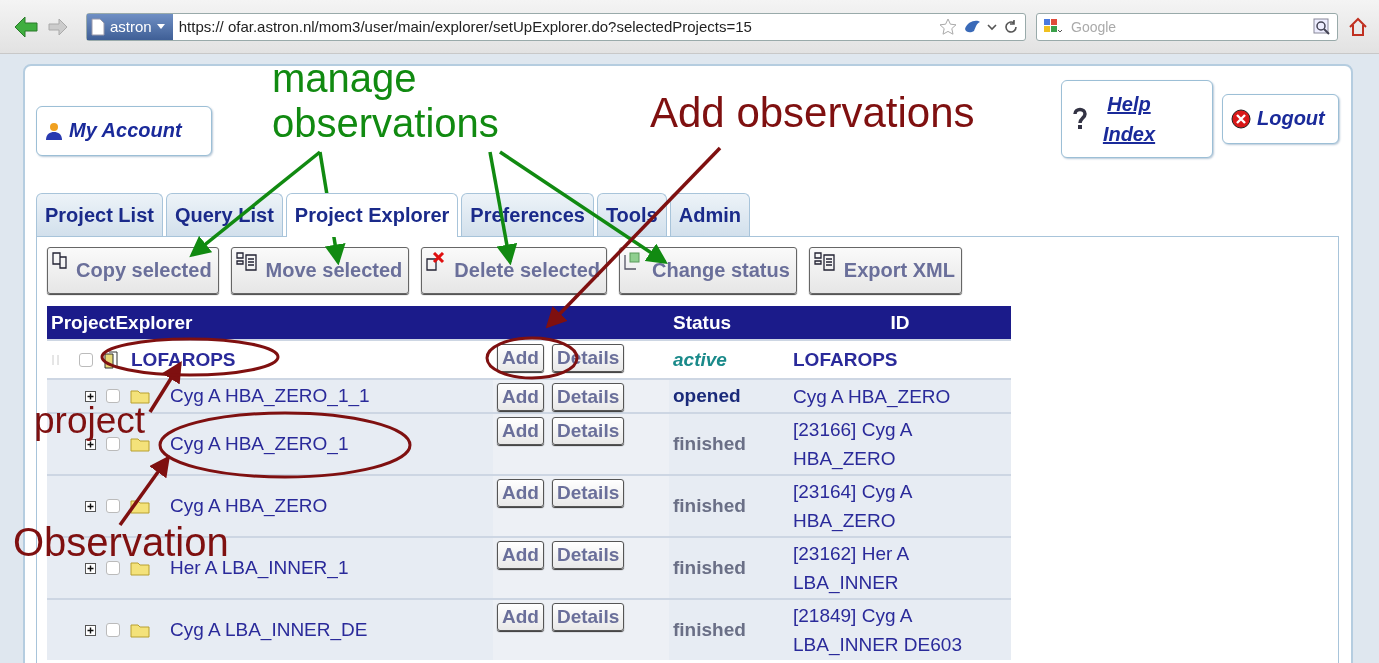 The height and width of the screenshot is (663, 1379). Describe the element at coordinates (111, 359) in the screenshot. I see `project-icon` at that location.